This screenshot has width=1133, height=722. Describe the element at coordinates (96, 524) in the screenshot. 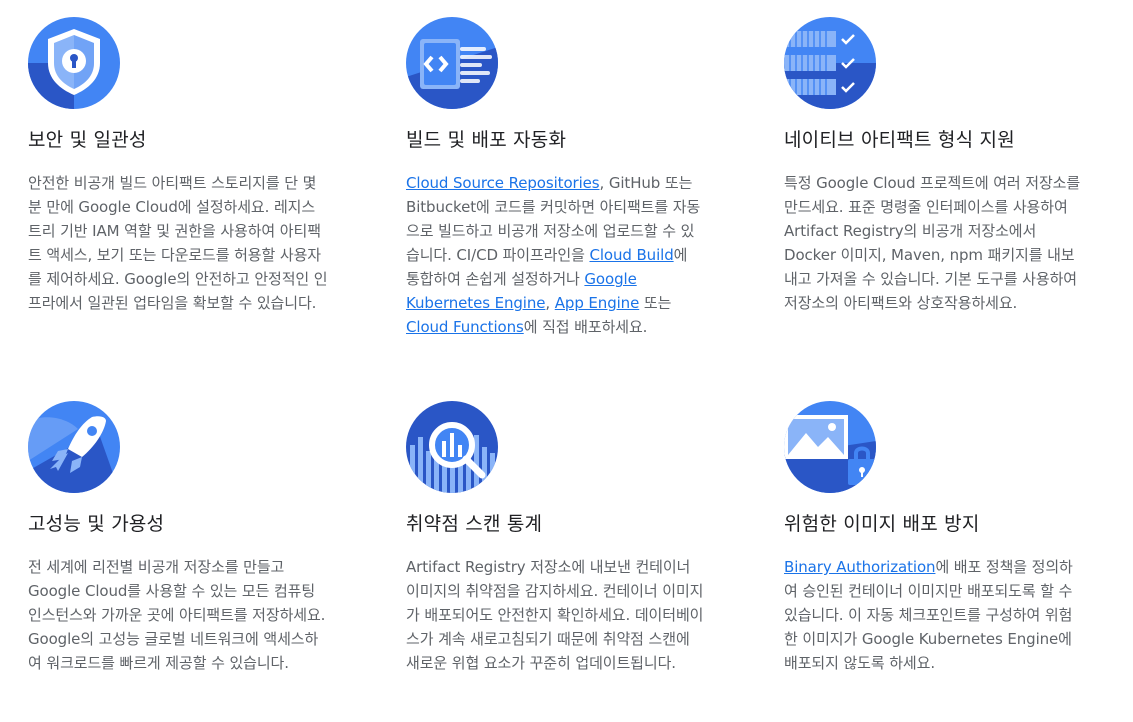

I see `feature-title: 고성능 및 가용성` at that location.